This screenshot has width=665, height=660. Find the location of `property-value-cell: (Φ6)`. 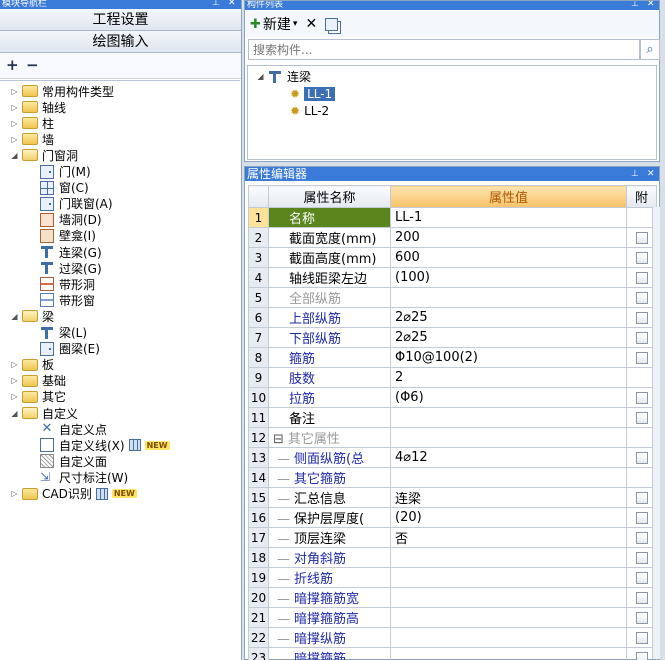

property-value-cell: (Φ6) is located at coordinates (508, 397).